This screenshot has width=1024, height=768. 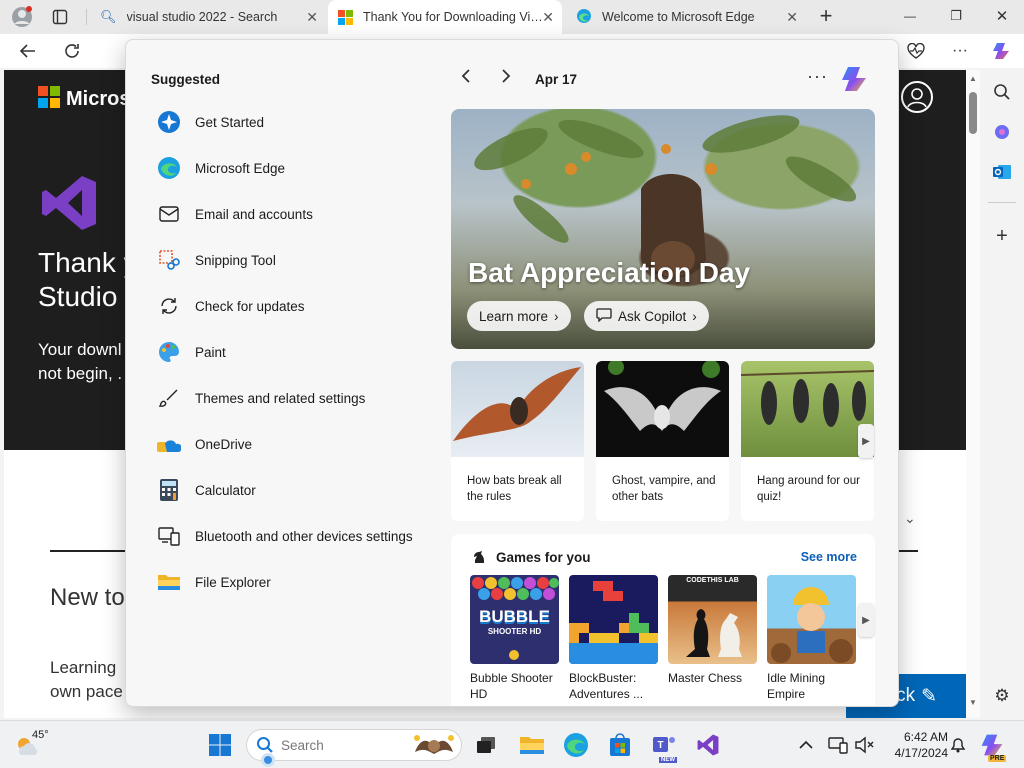 I want to click on health-icon, so click(x=916, y=51).